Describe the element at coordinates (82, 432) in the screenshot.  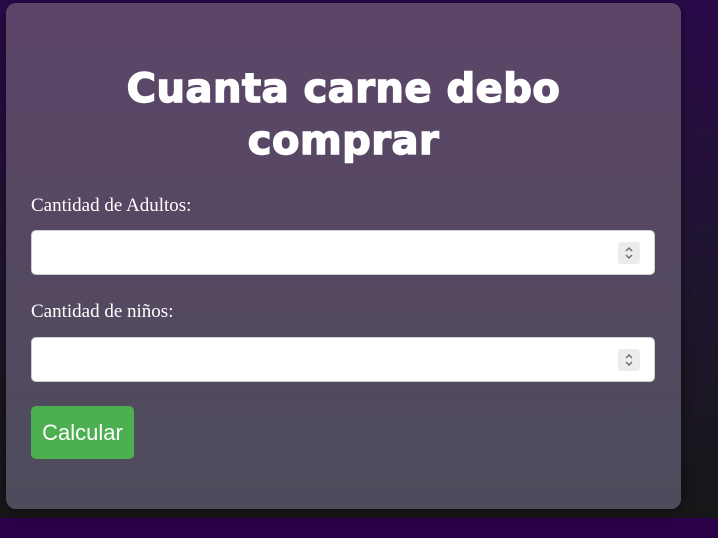
I see `calculate-button: Calcular` at that location.